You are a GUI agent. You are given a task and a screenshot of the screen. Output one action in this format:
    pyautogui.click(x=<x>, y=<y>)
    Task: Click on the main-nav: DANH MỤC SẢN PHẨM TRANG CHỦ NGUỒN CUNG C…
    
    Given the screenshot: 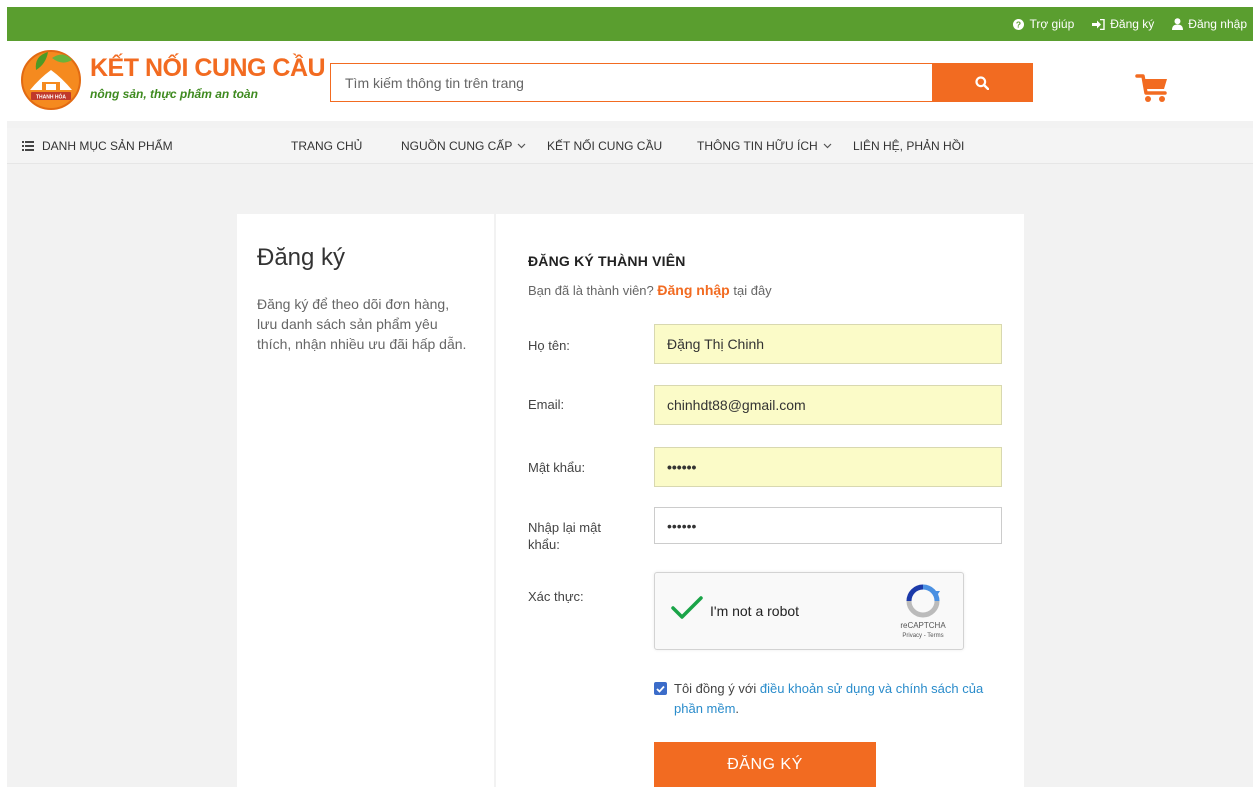 What is the action you would take?
    pyautogui.click(x=630, y=146)
    